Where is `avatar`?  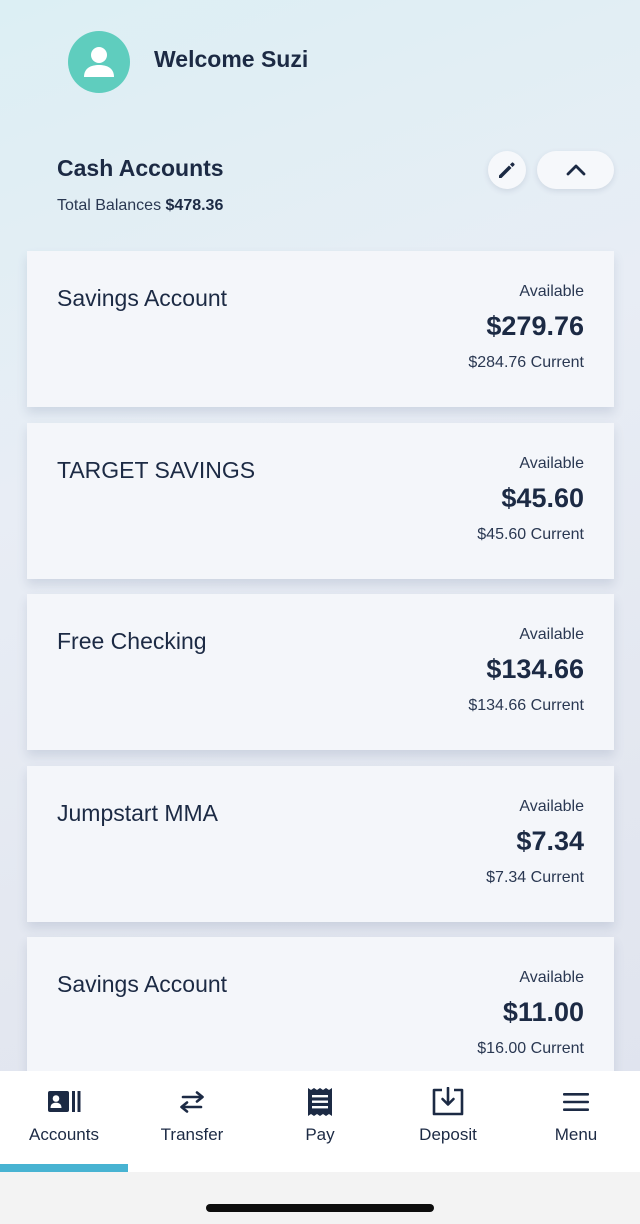
avatar is located at coordinates (99, 62).